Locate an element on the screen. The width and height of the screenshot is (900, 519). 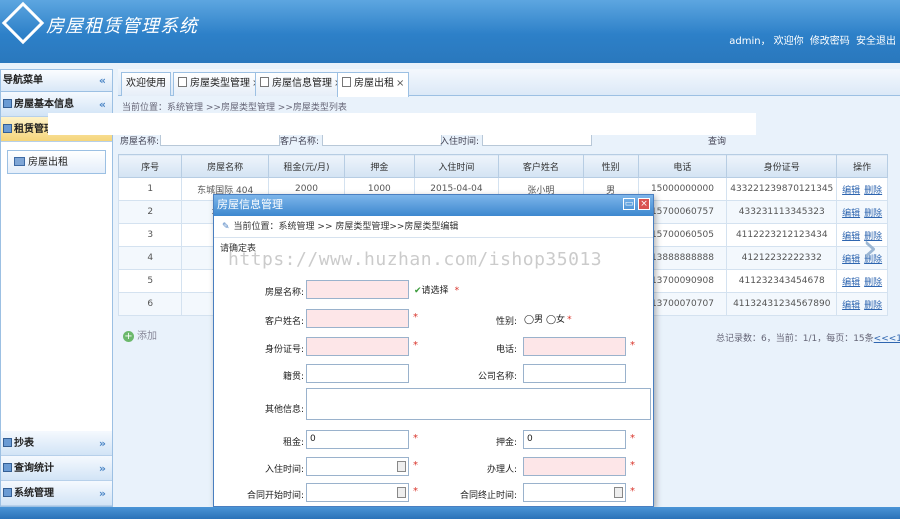
tab-welcome: 欢迎使用 is located at coordinates (146, 84).